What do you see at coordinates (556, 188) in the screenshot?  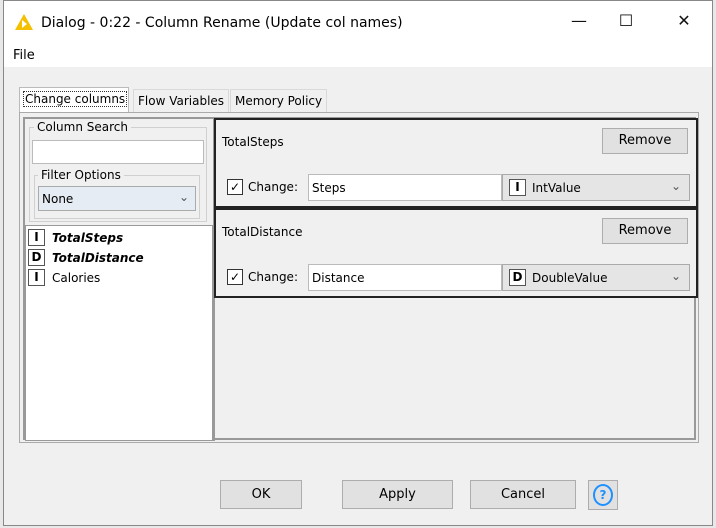 I see `type-value: IntValue` at bounding box center [556, 188].